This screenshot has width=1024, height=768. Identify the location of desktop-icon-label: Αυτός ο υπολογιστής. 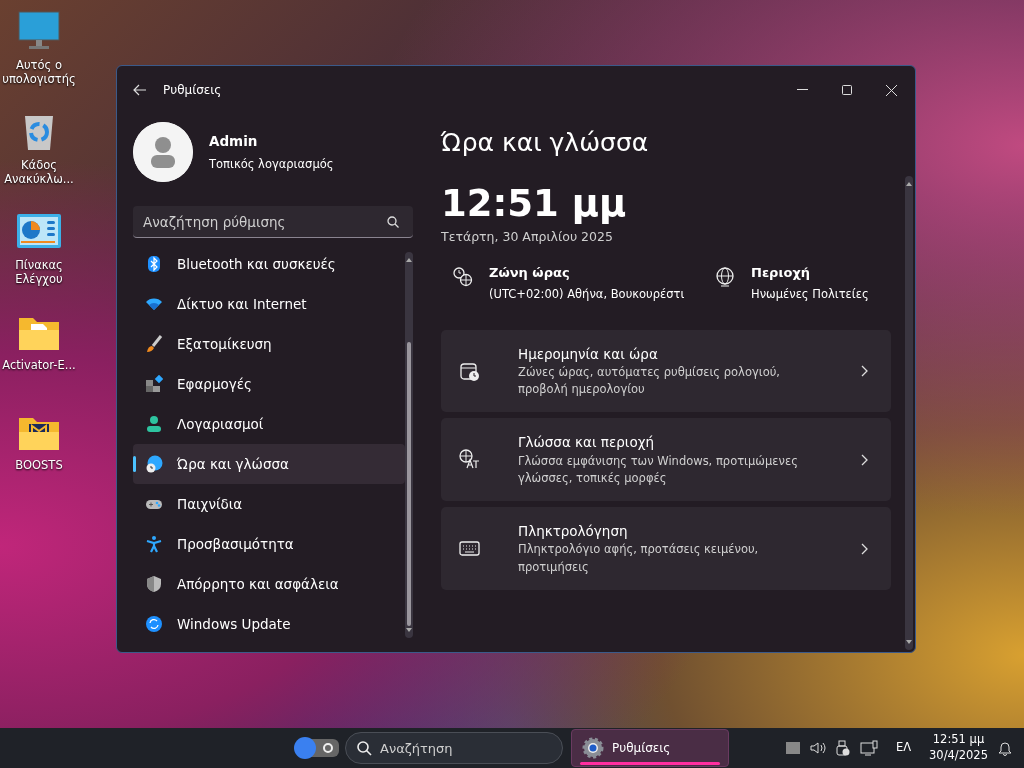
(39, 72).